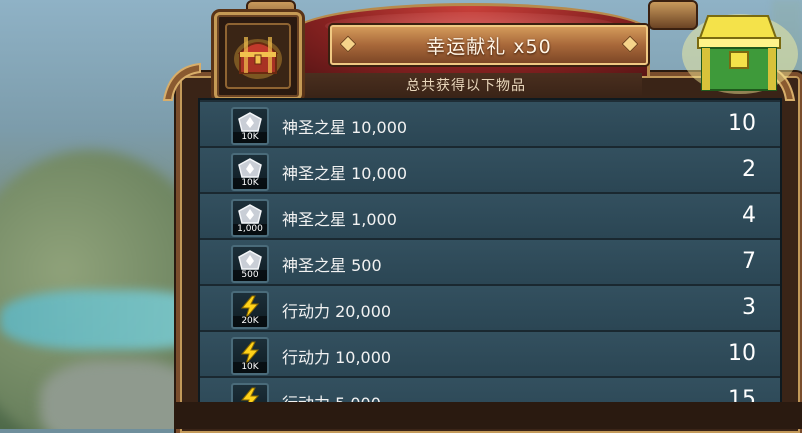  Describe the element at coordinates (337, 357) in the screenshot. I see `item-name: 行动力 10,000` at that location.